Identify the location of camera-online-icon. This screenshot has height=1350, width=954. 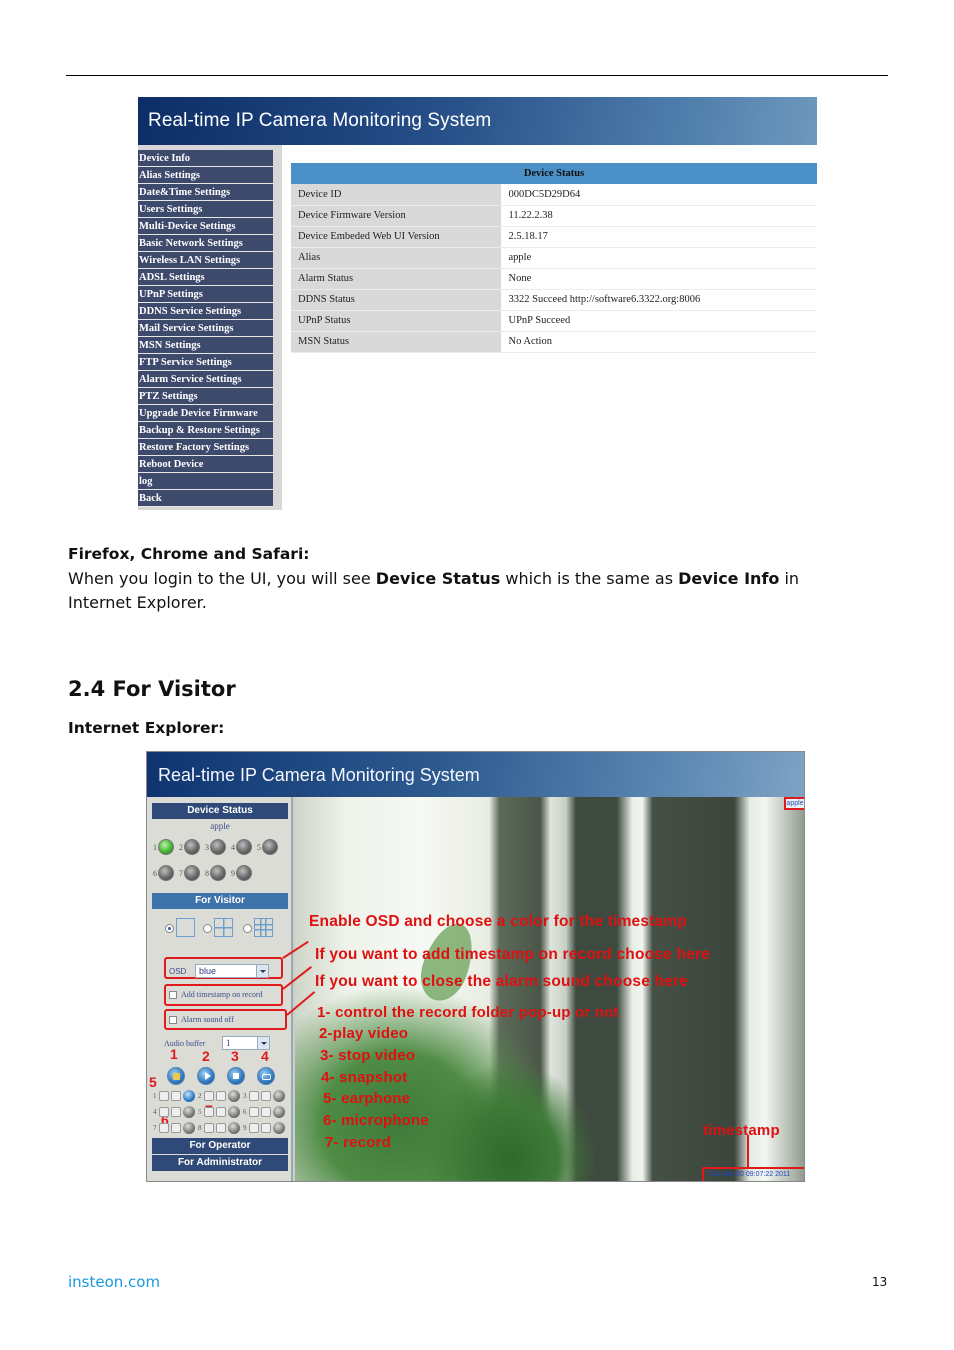
(166, 847).